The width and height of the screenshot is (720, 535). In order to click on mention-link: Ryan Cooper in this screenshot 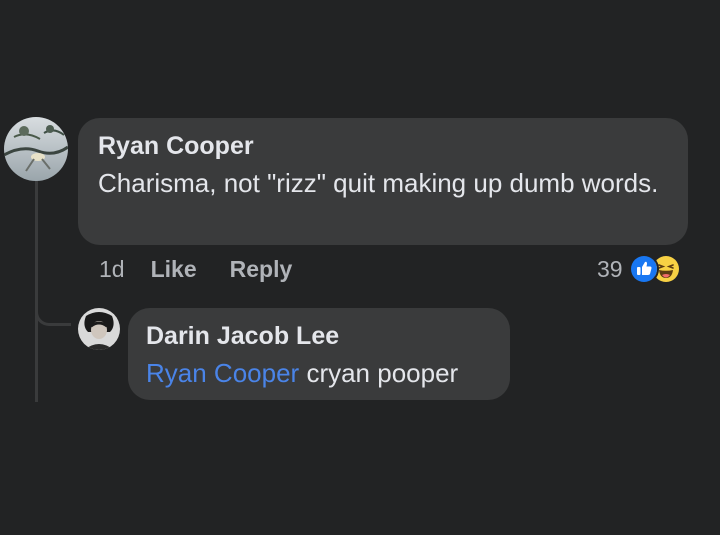, I will do `click(222, 373)`.